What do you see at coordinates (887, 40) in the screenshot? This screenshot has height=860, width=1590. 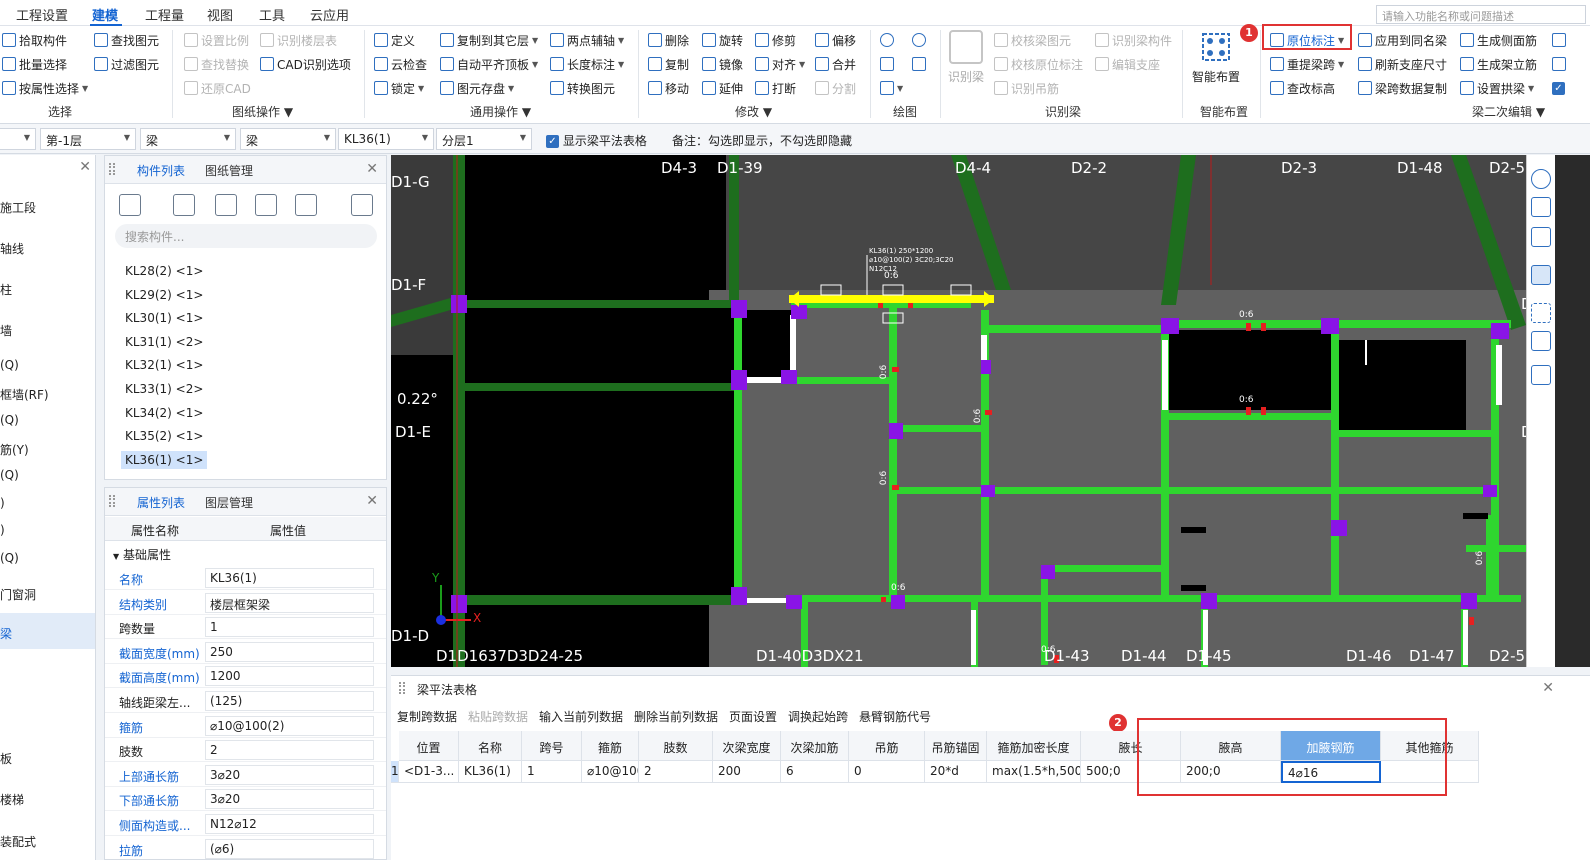 I see `draw-point-button` at bounding box center [887, 40].